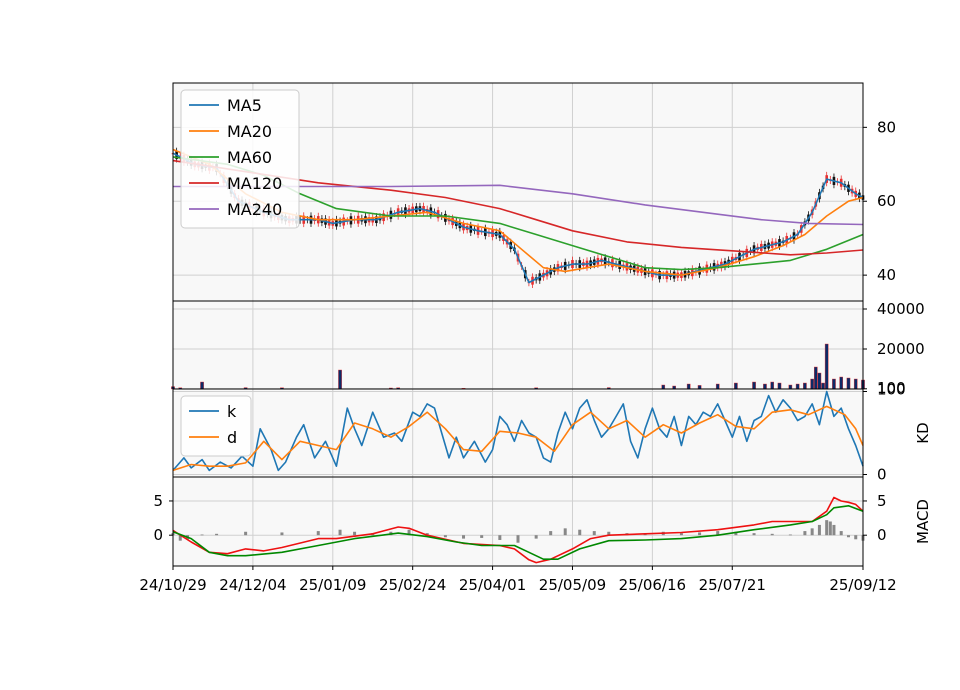 Image resolution: width=960 pixels, height=690 pixels. I want to click on y-tick-label: 60, so click(886, 201).